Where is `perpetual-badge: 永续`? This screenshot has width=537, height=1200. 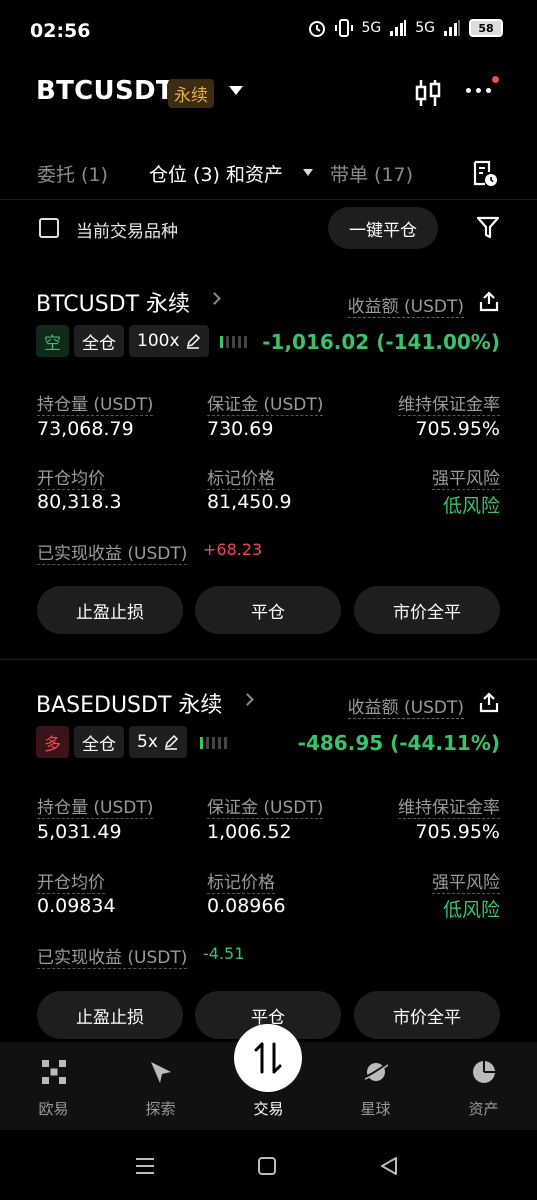 perpetual-badge: 永续 is located at coordinates (191, 93).